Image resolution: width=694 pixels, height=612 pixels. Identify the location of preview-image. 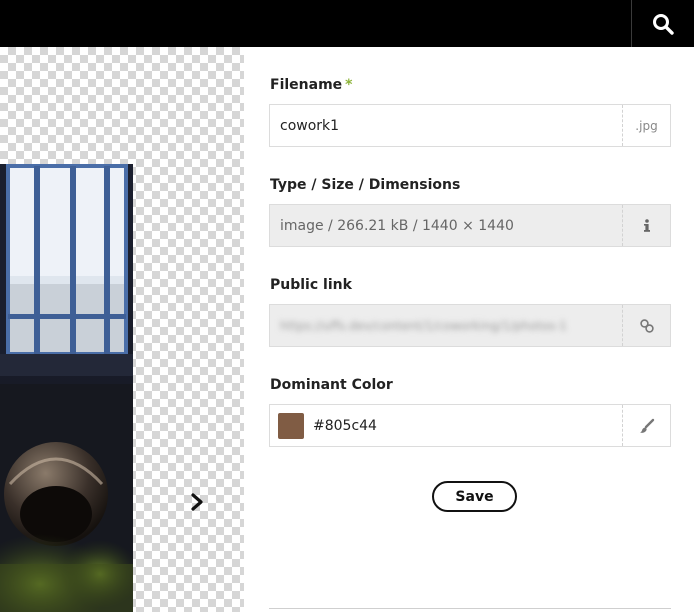
(66, 388).